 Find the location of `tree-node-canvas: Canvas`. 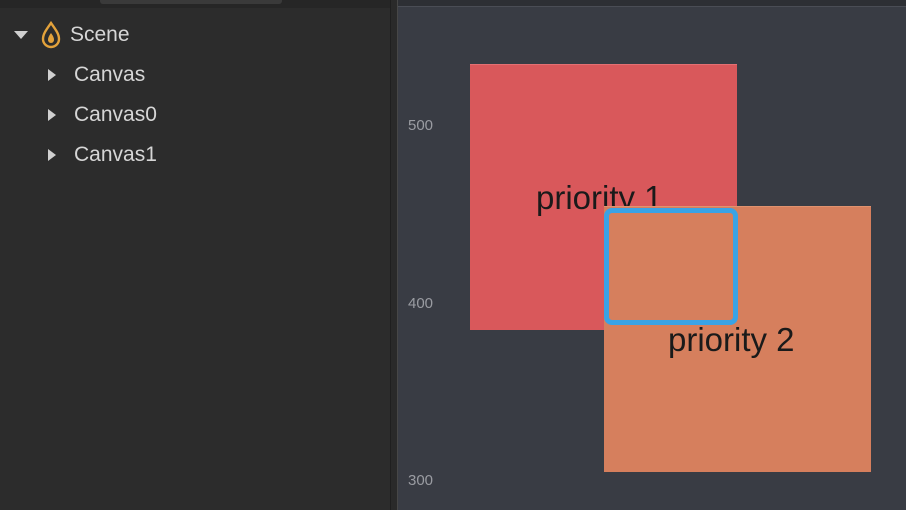

tree-node-canvas: Canvas is located at coordinates (96, 75).